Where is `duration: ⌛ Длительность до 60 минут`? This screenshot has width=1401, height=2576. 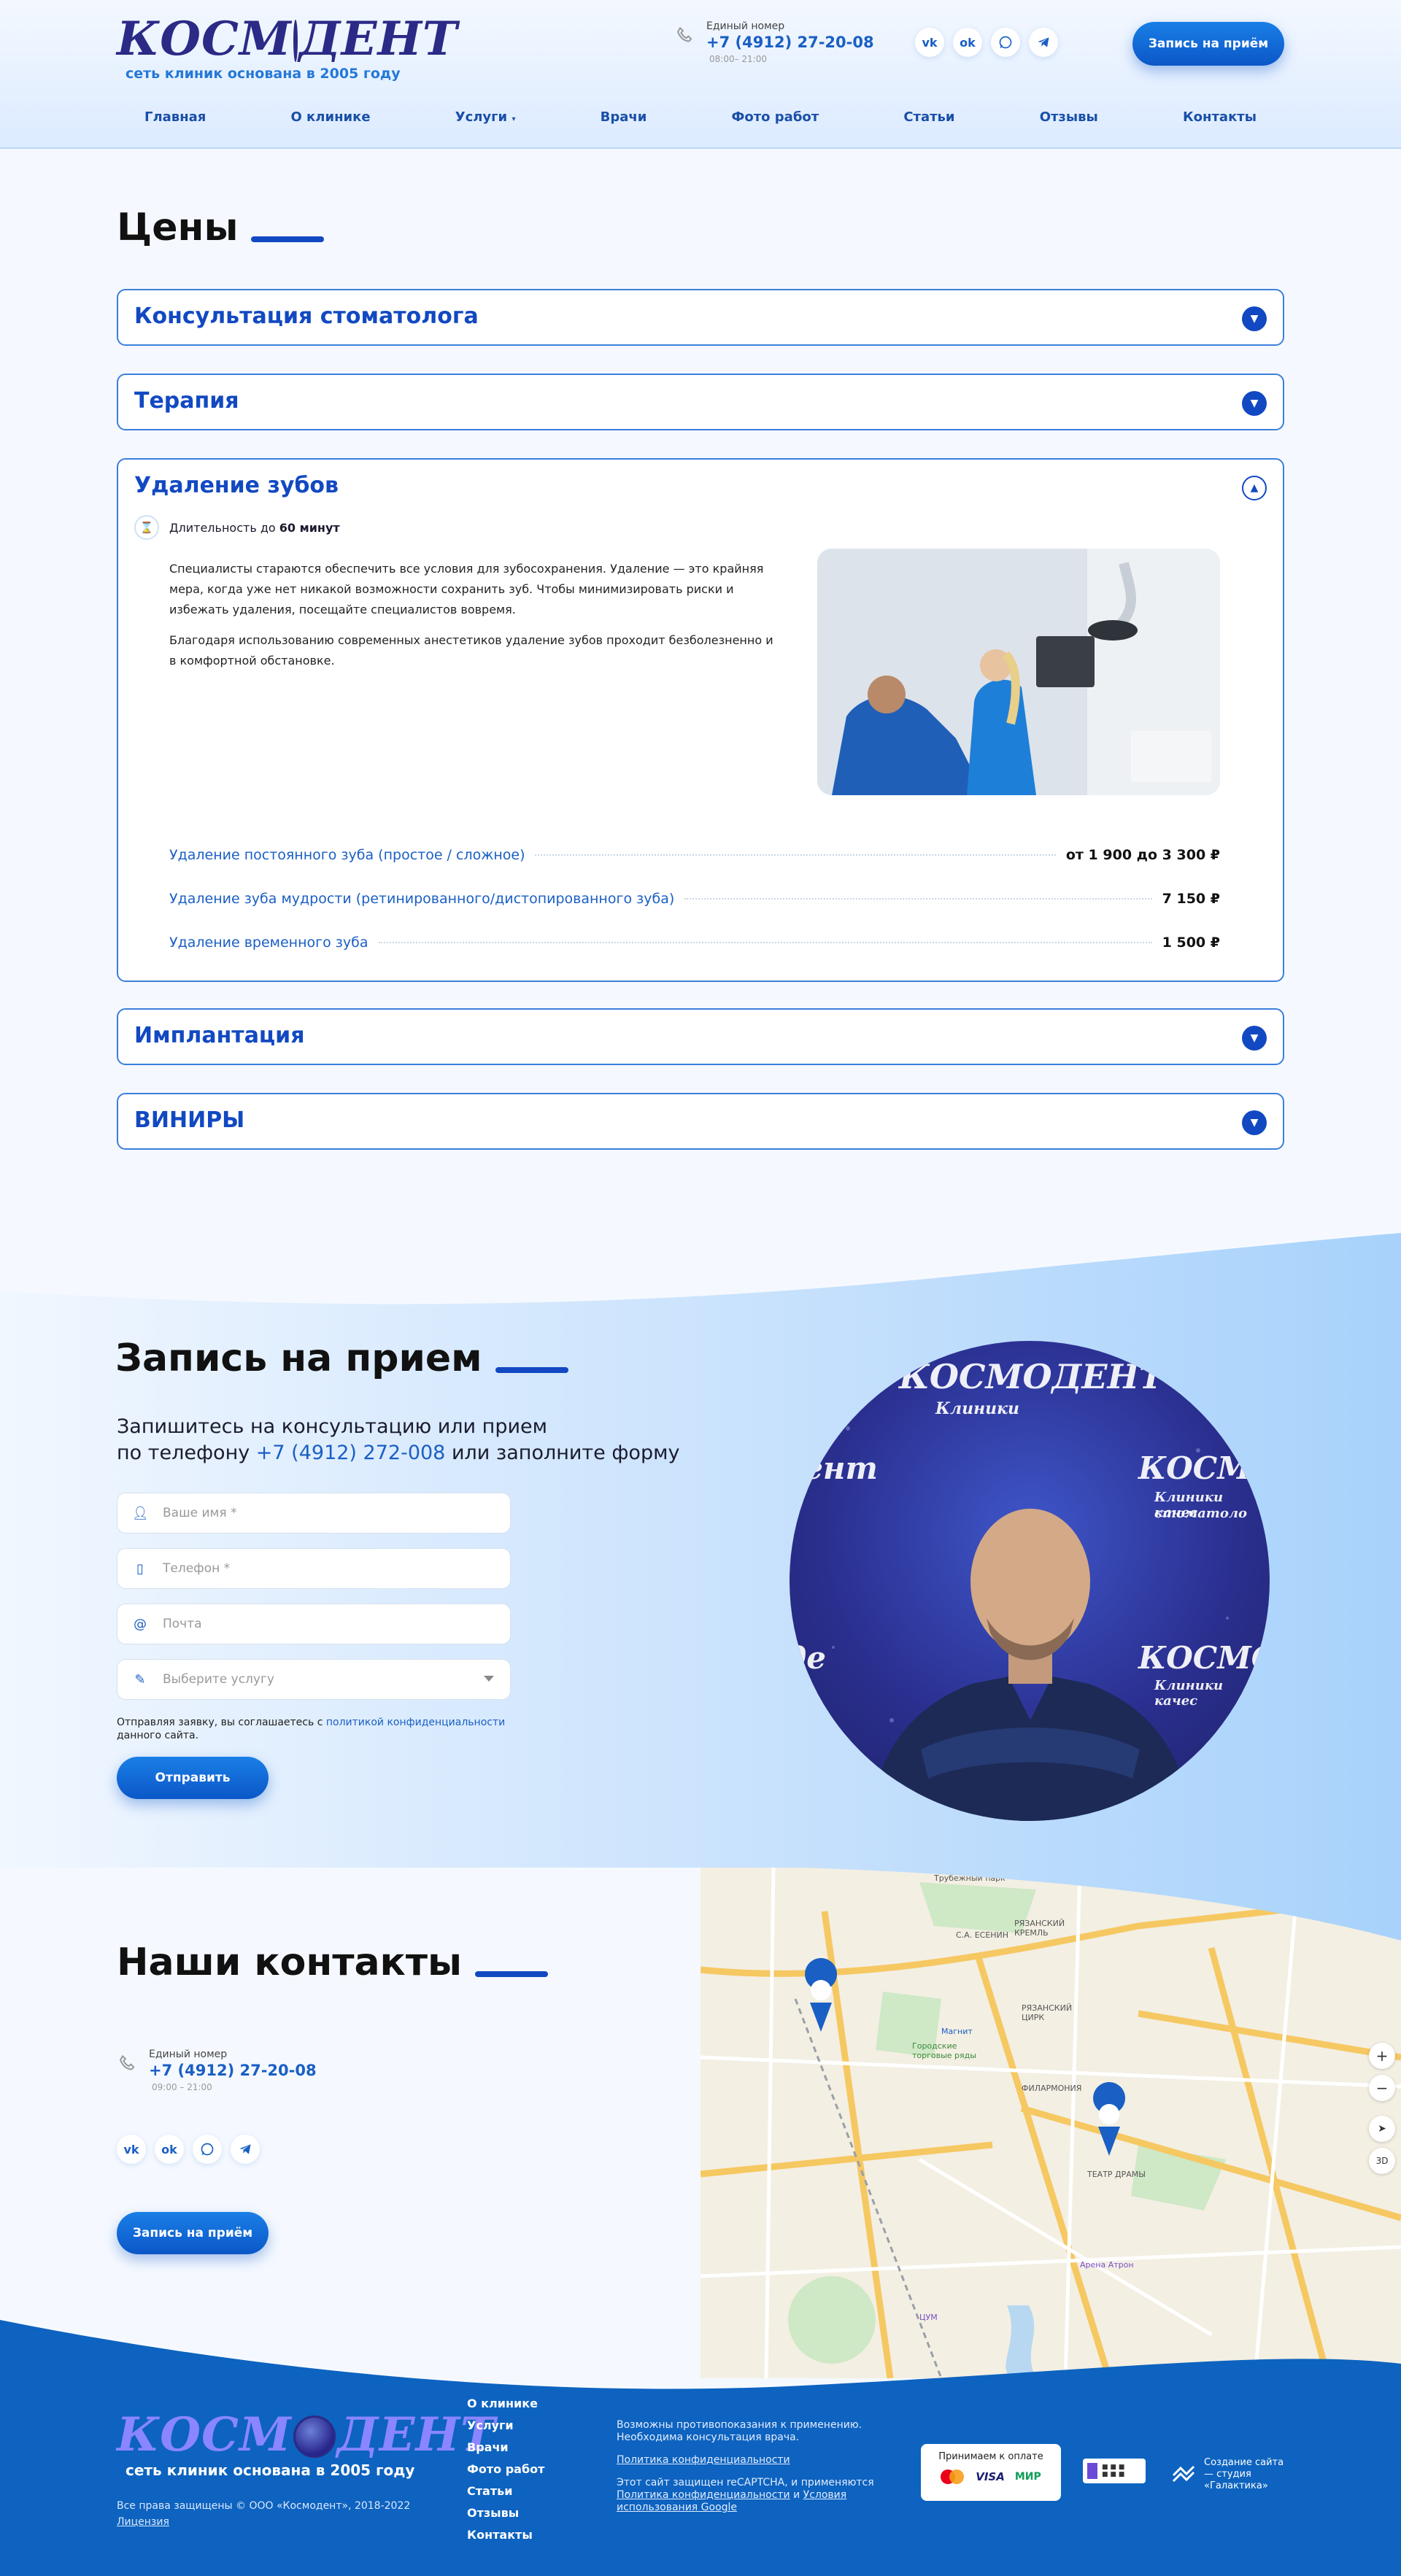
duration: ⌛ Длительность до 60 минут is located at coordinates (237, 527).